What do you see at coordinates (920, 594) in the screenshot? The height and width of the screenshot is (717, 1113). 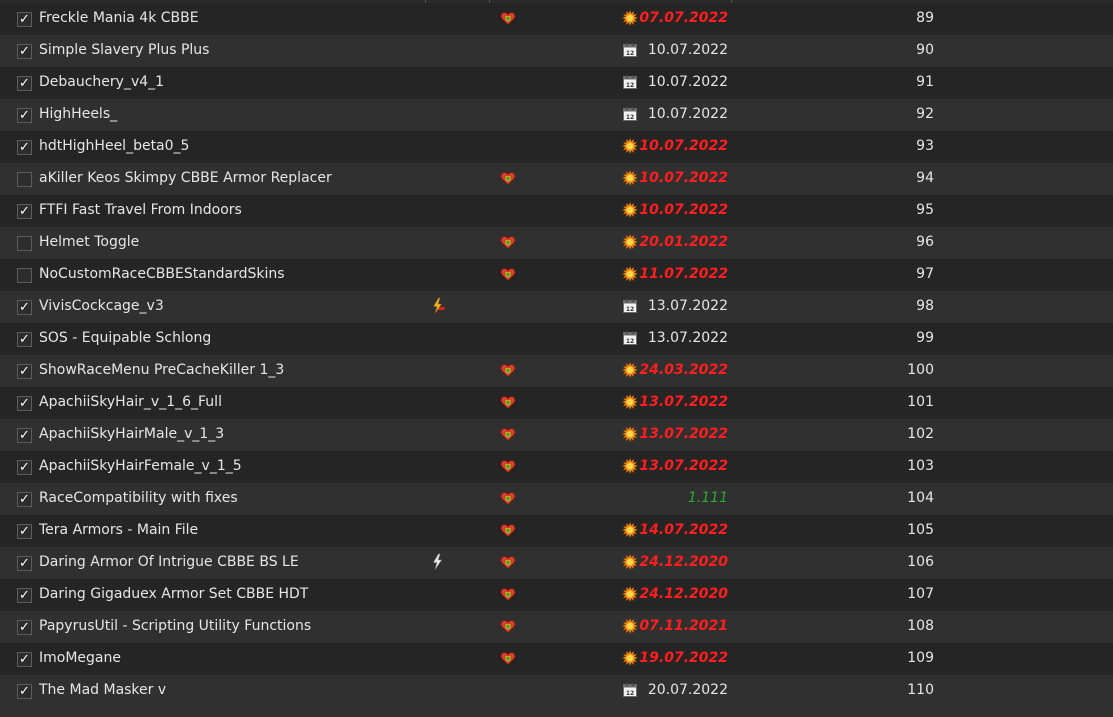 I see `mod-priority: 107` at bounding box center [920, 594].